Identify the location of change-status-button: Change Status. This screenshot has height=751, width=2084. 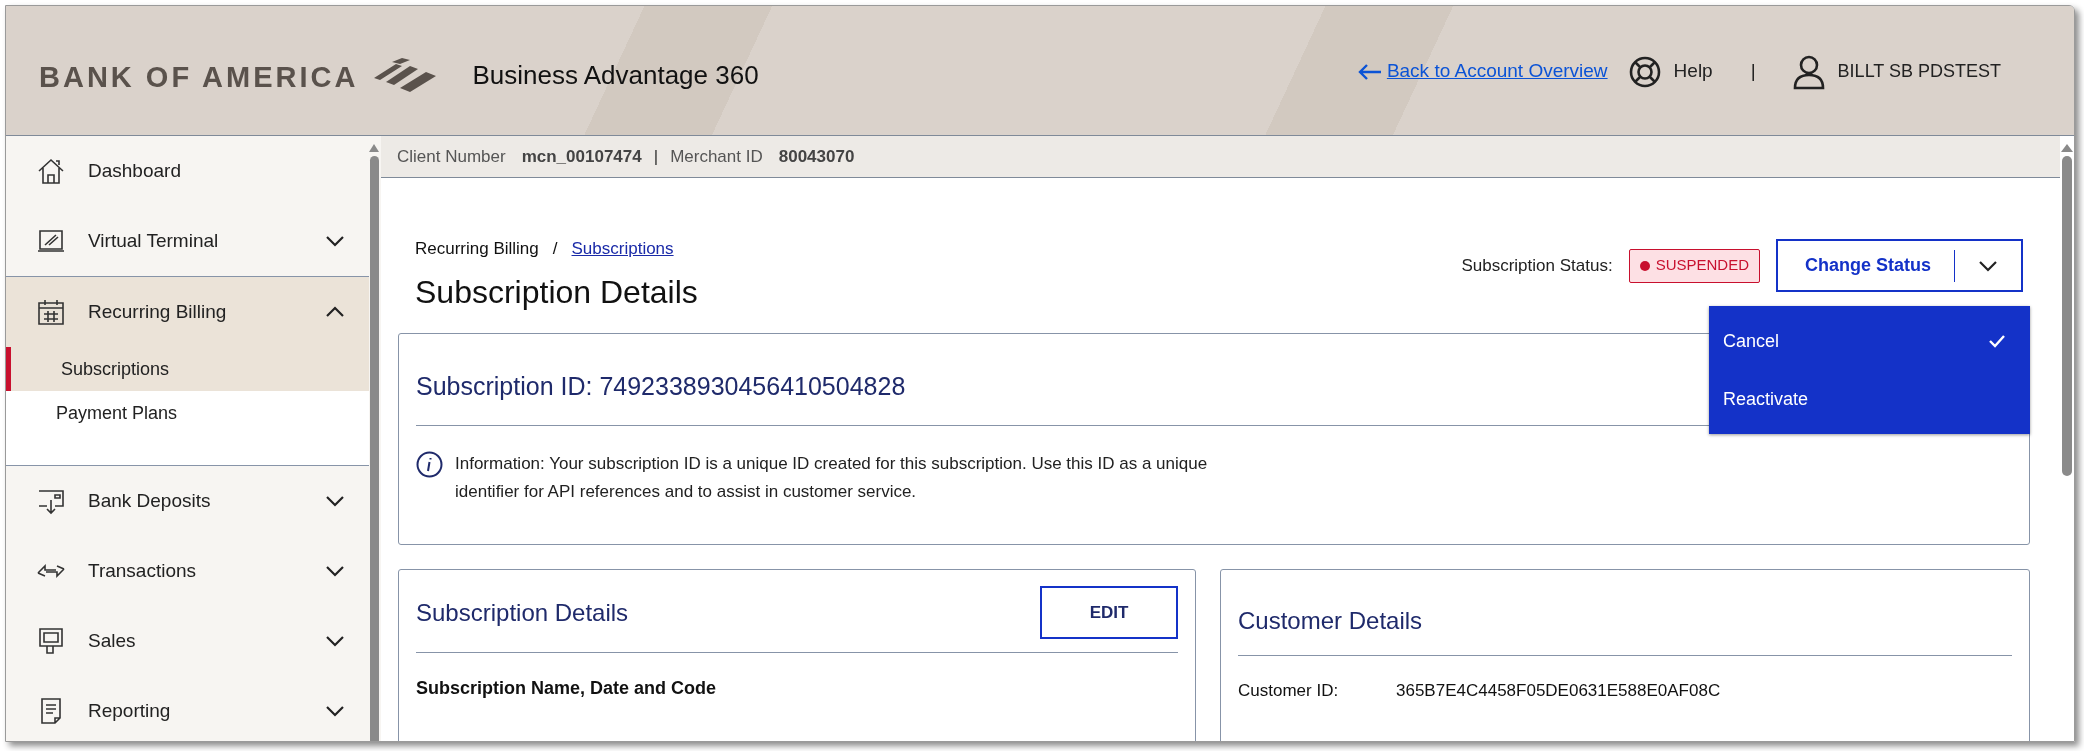
(1899, 265).